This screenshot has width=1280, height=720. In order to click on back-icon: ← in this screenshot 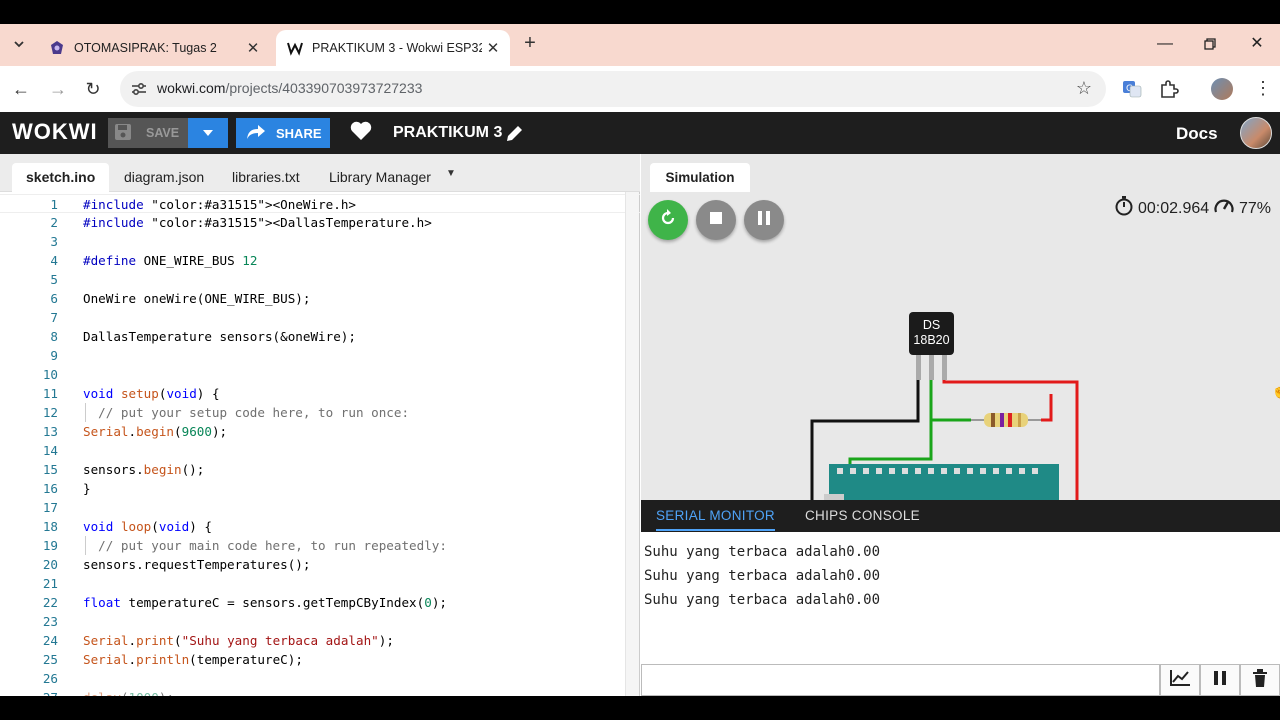, I will do `click(21, 89)`.